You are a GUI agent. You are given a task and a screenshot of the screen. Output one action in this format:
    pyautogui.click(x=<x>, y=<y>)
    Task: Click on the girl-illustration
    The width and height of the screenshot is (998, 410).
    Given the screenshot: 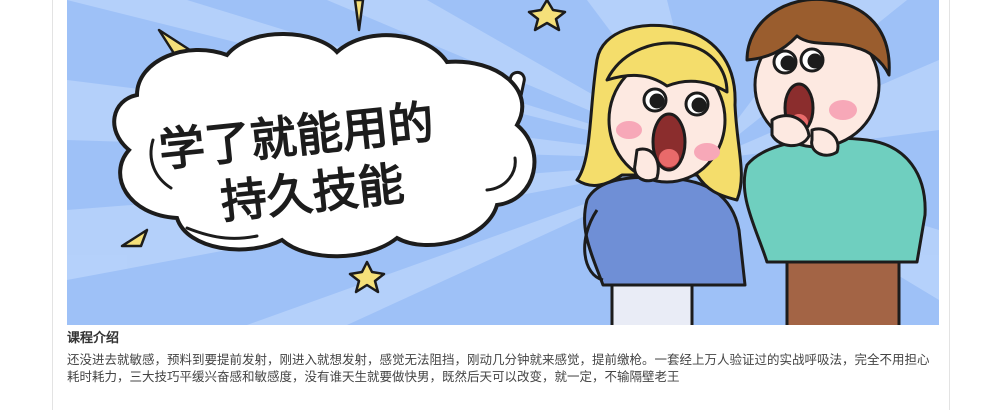 What is the action you would take?
    pyautogui.click(x=661, y=174)
    